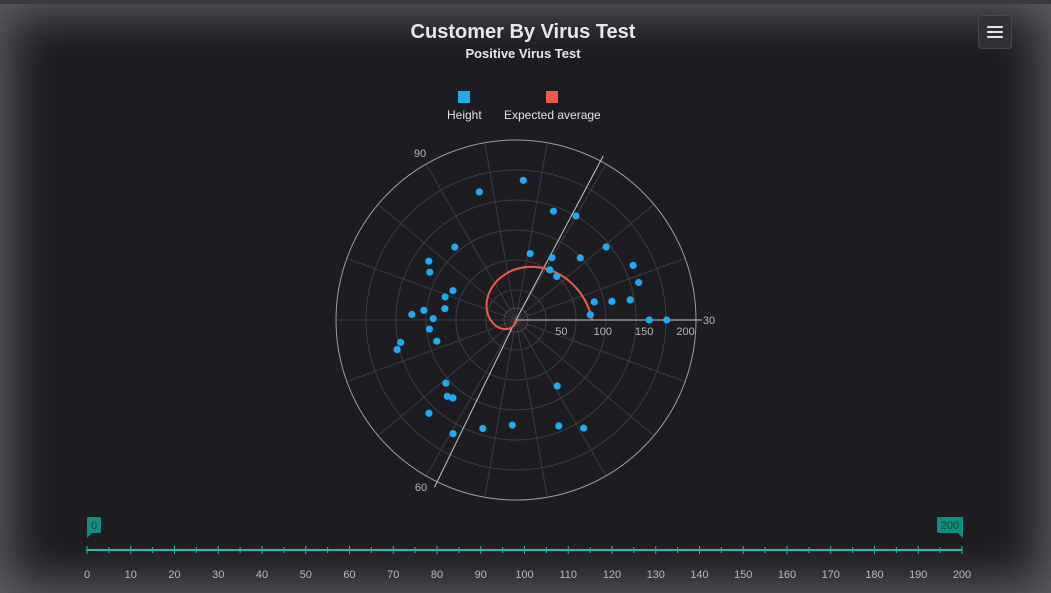 The width and height of the screenshot is (1051, 593). What do you see at coordinates (656, 575) in the screenshot?
I see `slider-tick-label: 130` at bounding box center [656, 575].